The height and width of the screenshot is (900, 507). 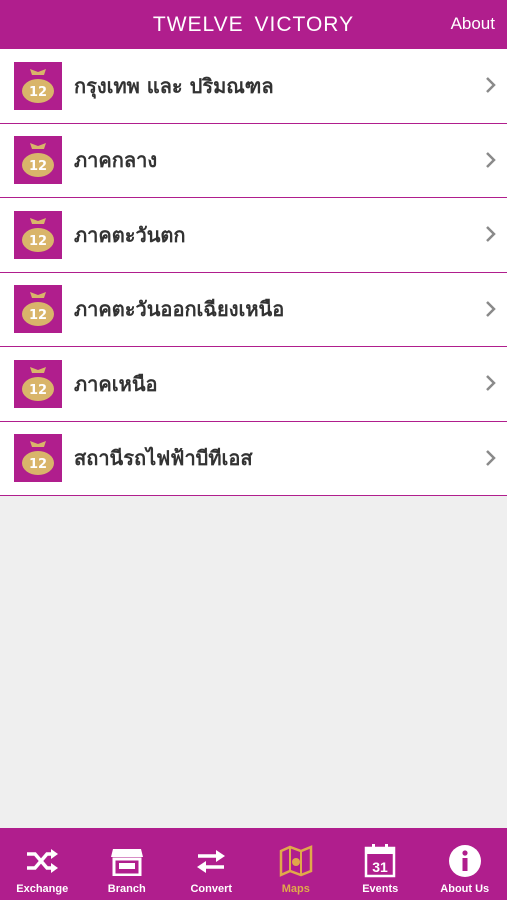 I want to click on swap-arrows-icon, so click(x=211, y=861).